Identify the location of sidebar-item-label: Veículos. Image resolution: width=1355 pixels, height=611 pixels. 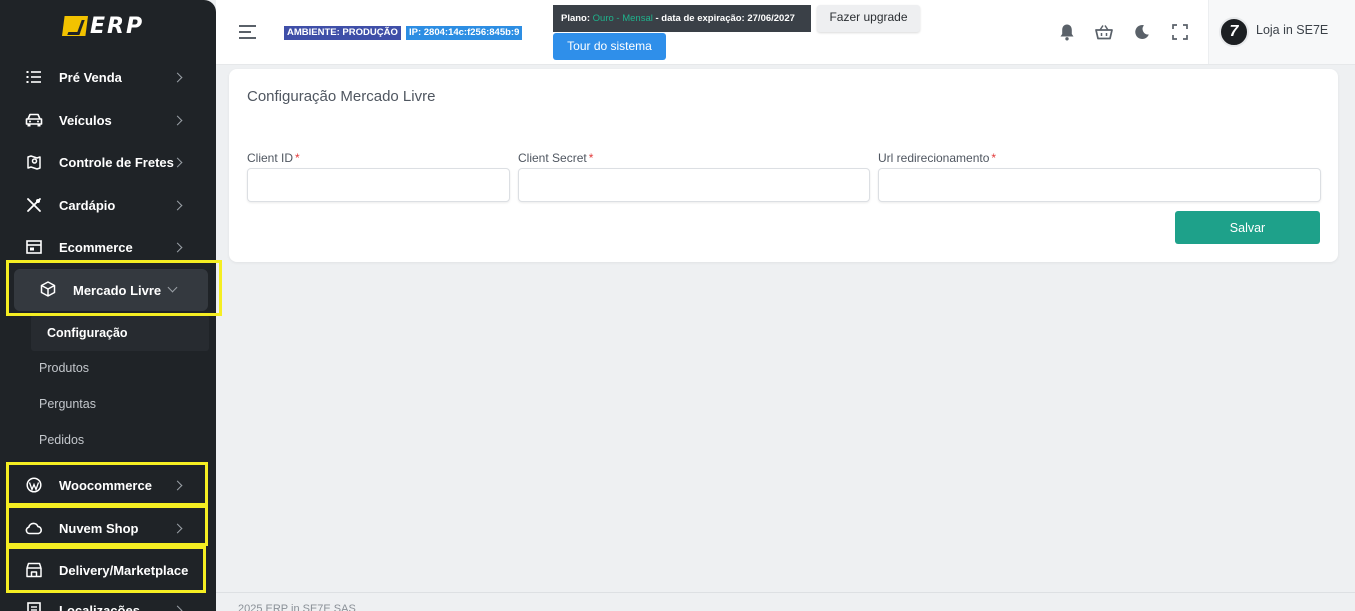
(85, 120).